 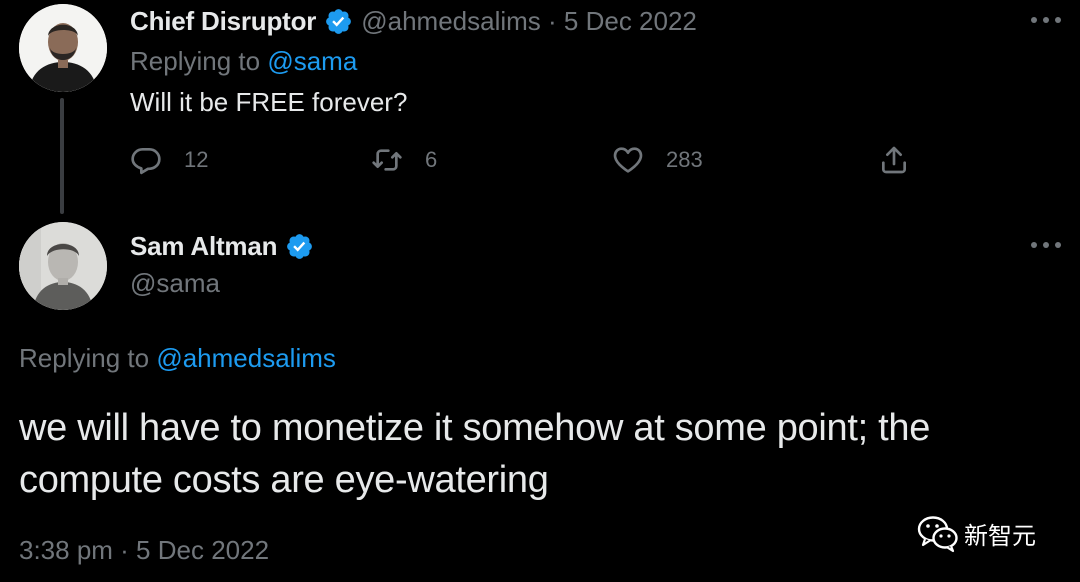 I want to click on replying-to-mention-link: @sama, so click(x=312, y=61).